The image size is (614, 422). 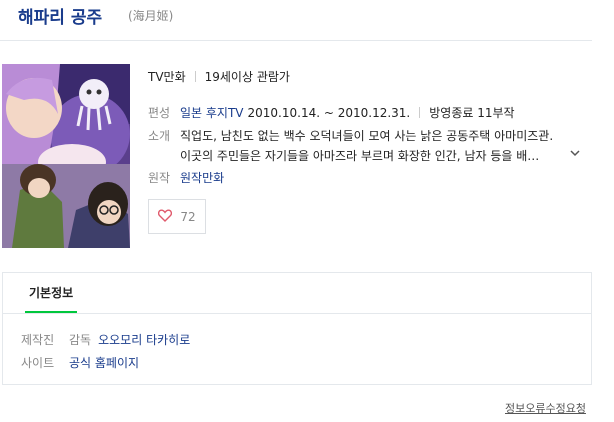 What do you see at coordinates (60, 15) in the screenshot?
I see `page-title: 해파리 공주` at bounding box center [60, 15].